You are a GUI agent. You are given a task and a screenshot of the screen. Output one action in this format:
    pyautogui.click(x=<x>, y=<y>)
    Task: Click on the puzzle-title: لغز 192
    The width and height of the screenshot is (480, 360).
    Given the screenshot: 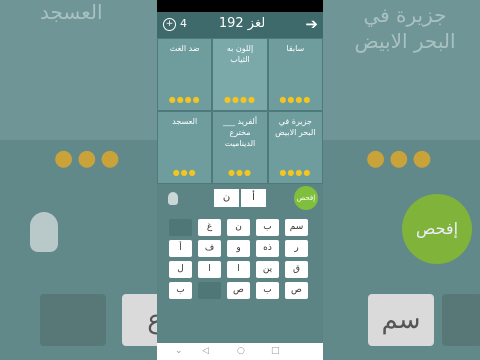 What is the action you would take?
    pyautogui.click(x=242, y=23)
    